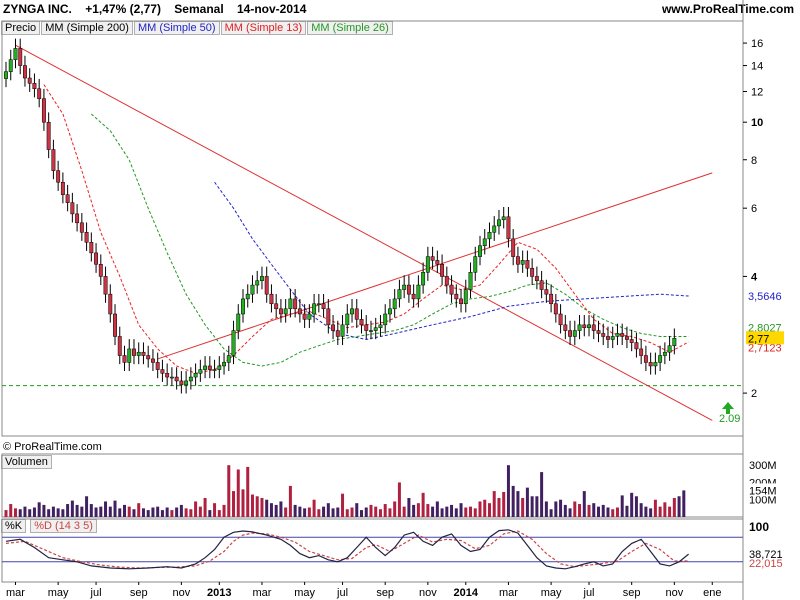  I want to click on volume-tick-label: 300M, so click(763, 466).